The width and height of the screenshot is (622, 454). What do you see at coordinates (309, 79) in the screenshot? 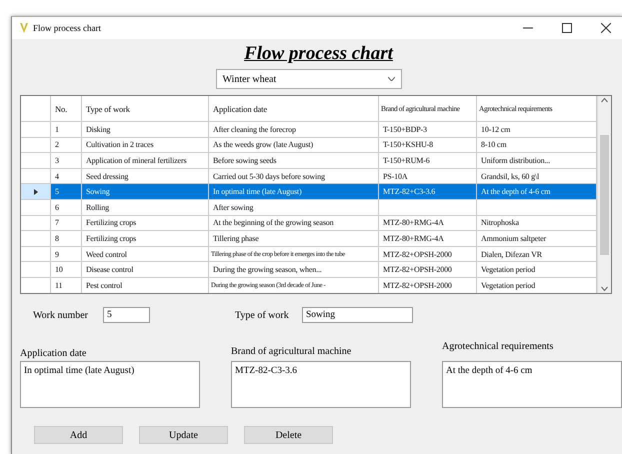
I see `crop-dropdown: Winter wheat` at bounding box center [309, 79].